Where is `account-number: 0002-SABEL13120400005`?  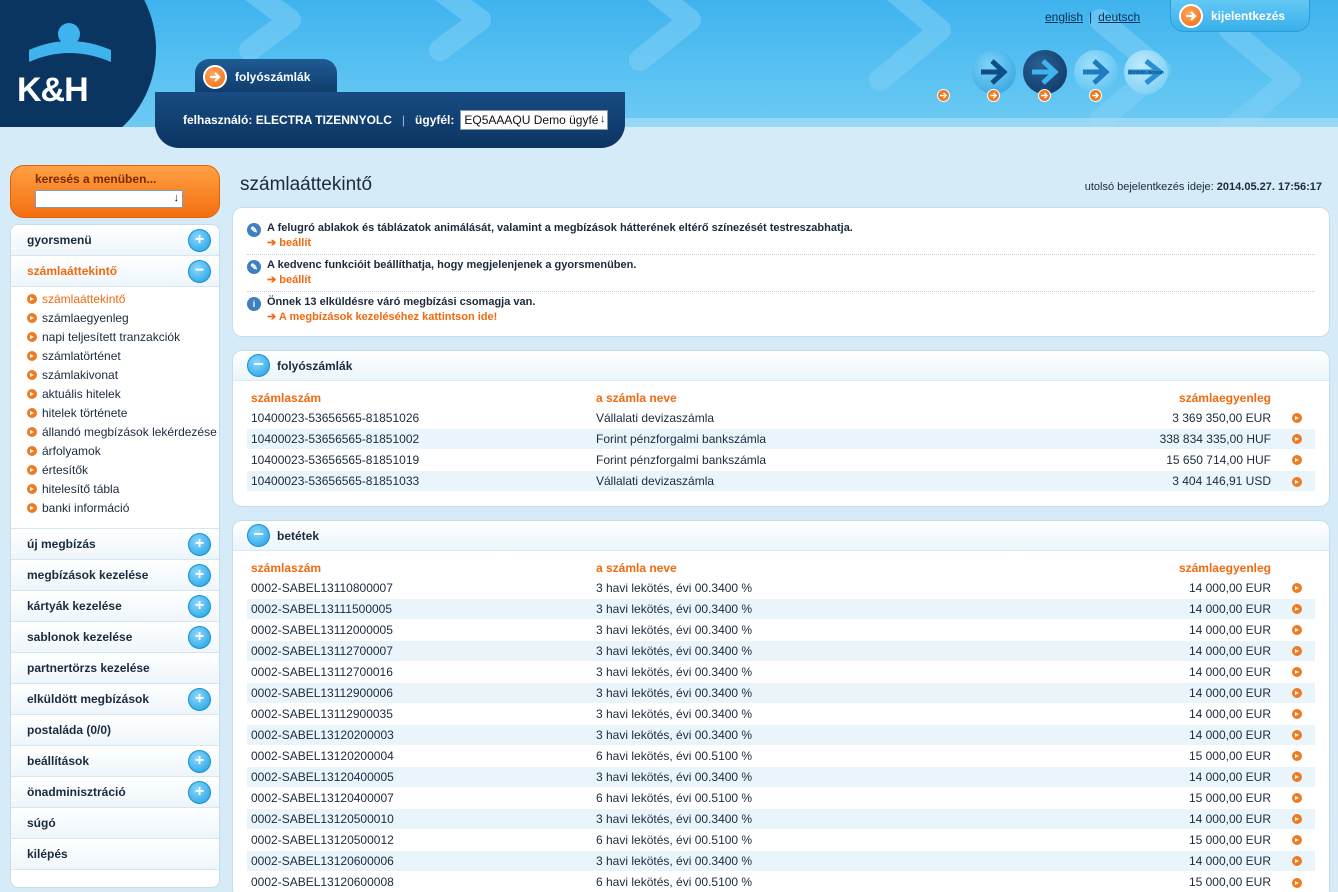
account-number: 0002-SABEL13120400005 is located at coordinates (419, 776).